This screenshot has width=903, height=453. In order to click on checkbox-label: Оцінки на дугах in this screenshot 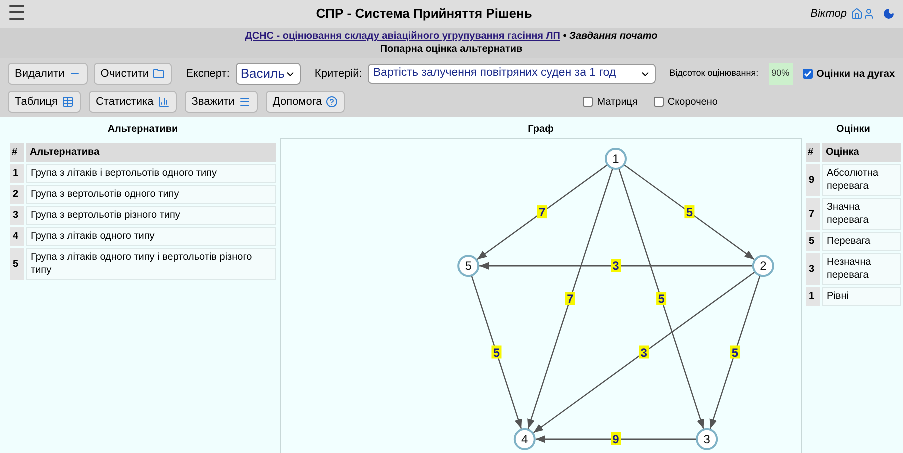, I will do `click(855, 75)`.